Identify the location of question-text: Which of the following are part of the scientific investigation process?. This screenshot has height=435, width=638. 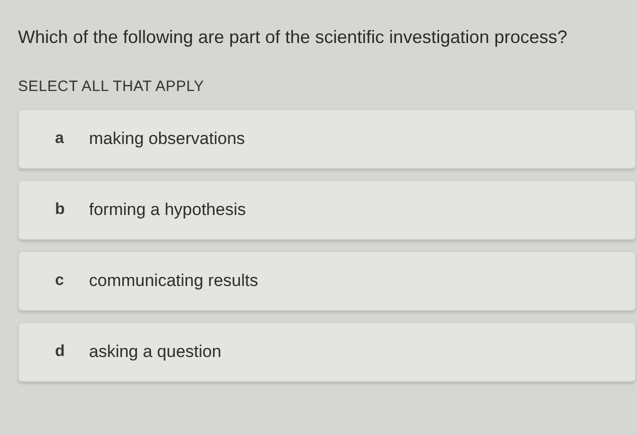
(293, 37).